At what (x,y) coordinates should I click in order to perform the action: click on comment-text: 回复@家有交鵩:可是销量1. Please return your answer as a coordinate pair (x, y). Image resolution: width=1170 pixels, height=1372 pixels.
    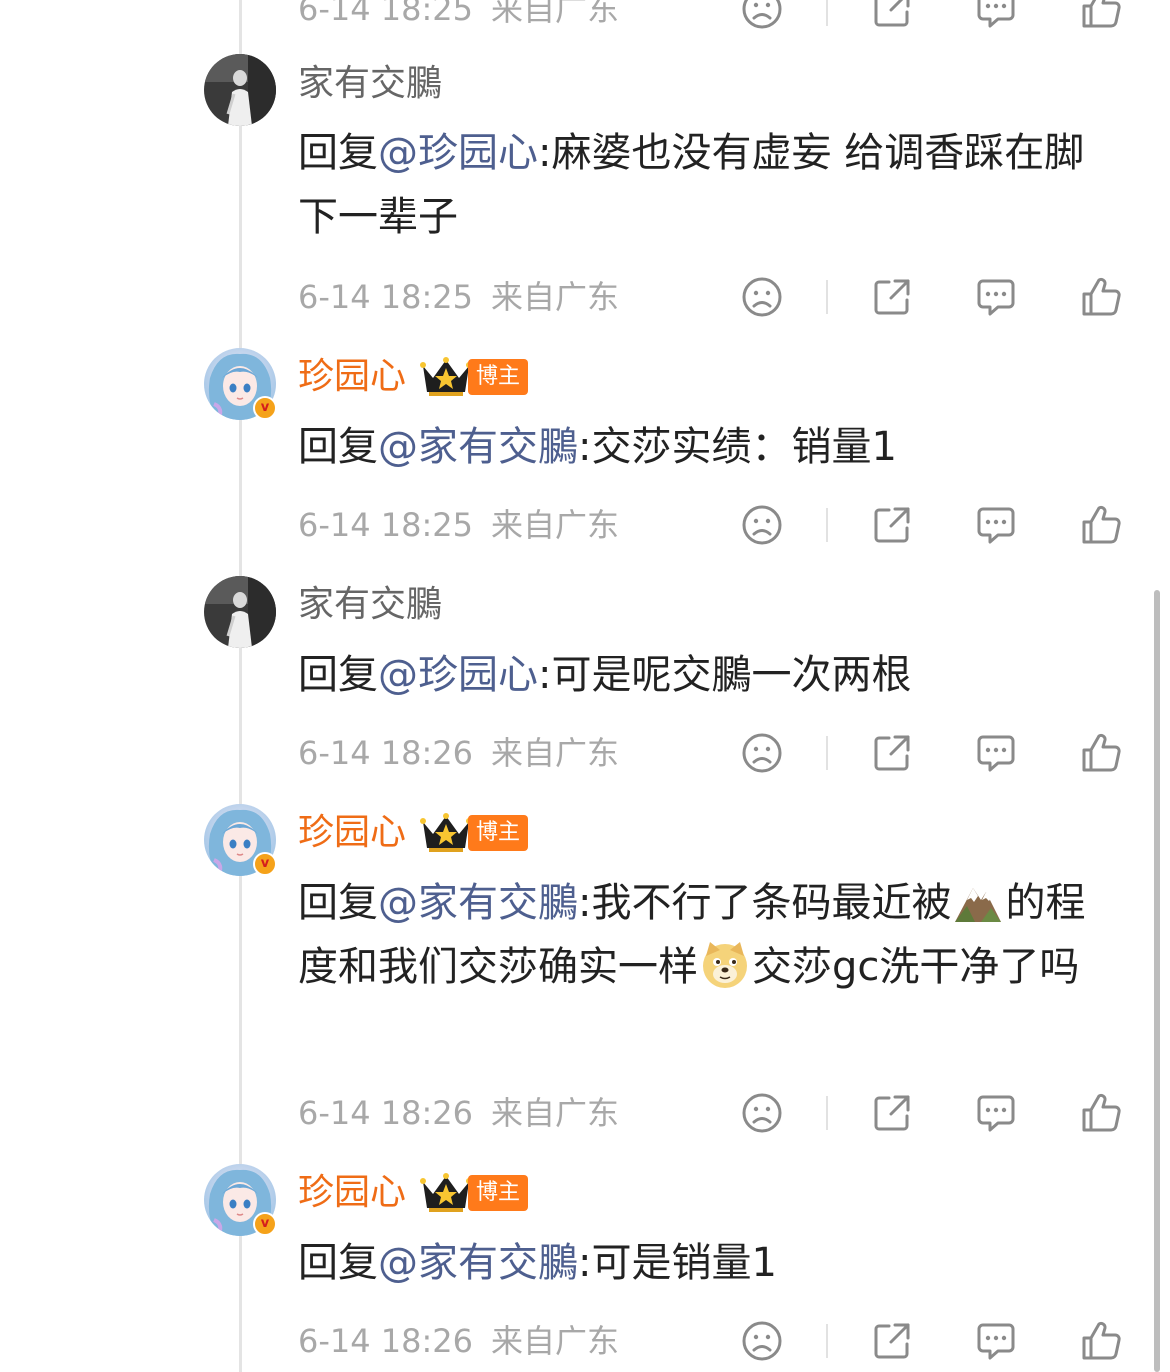
    Looking at the image, I should click on (537, 1263).